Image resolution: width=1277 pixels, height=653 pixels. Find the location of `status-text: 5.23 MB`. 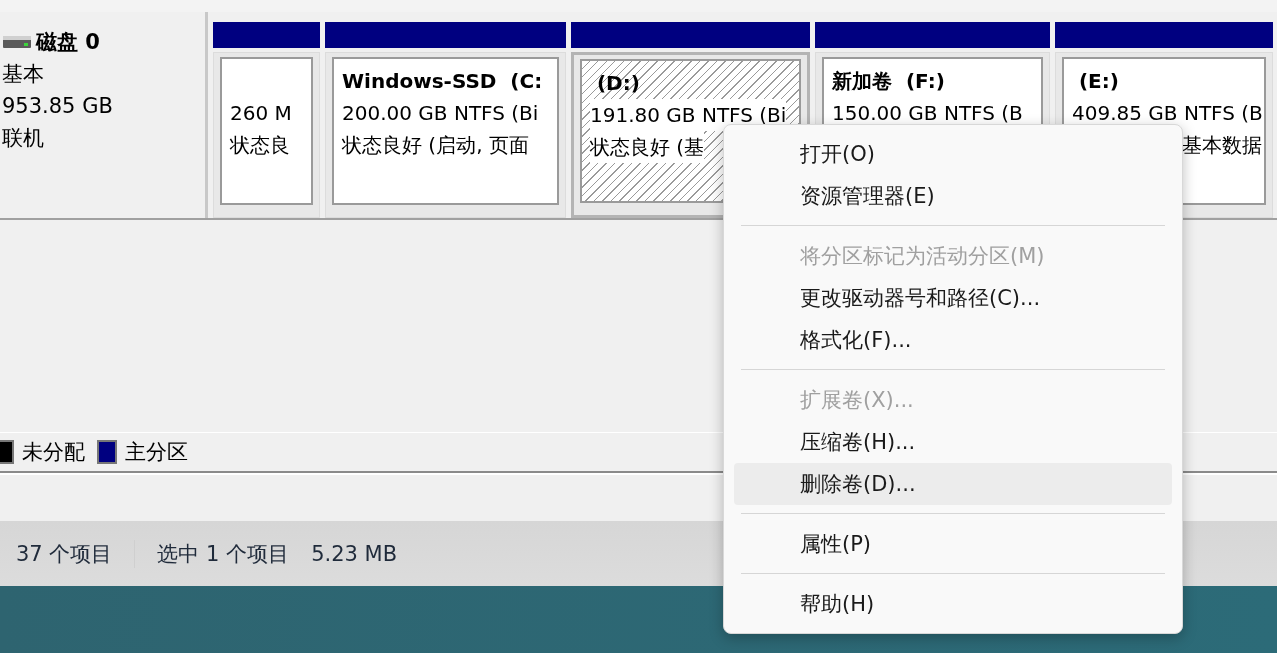

status-text: 5.23 MB is located at coordinates (355, 553).